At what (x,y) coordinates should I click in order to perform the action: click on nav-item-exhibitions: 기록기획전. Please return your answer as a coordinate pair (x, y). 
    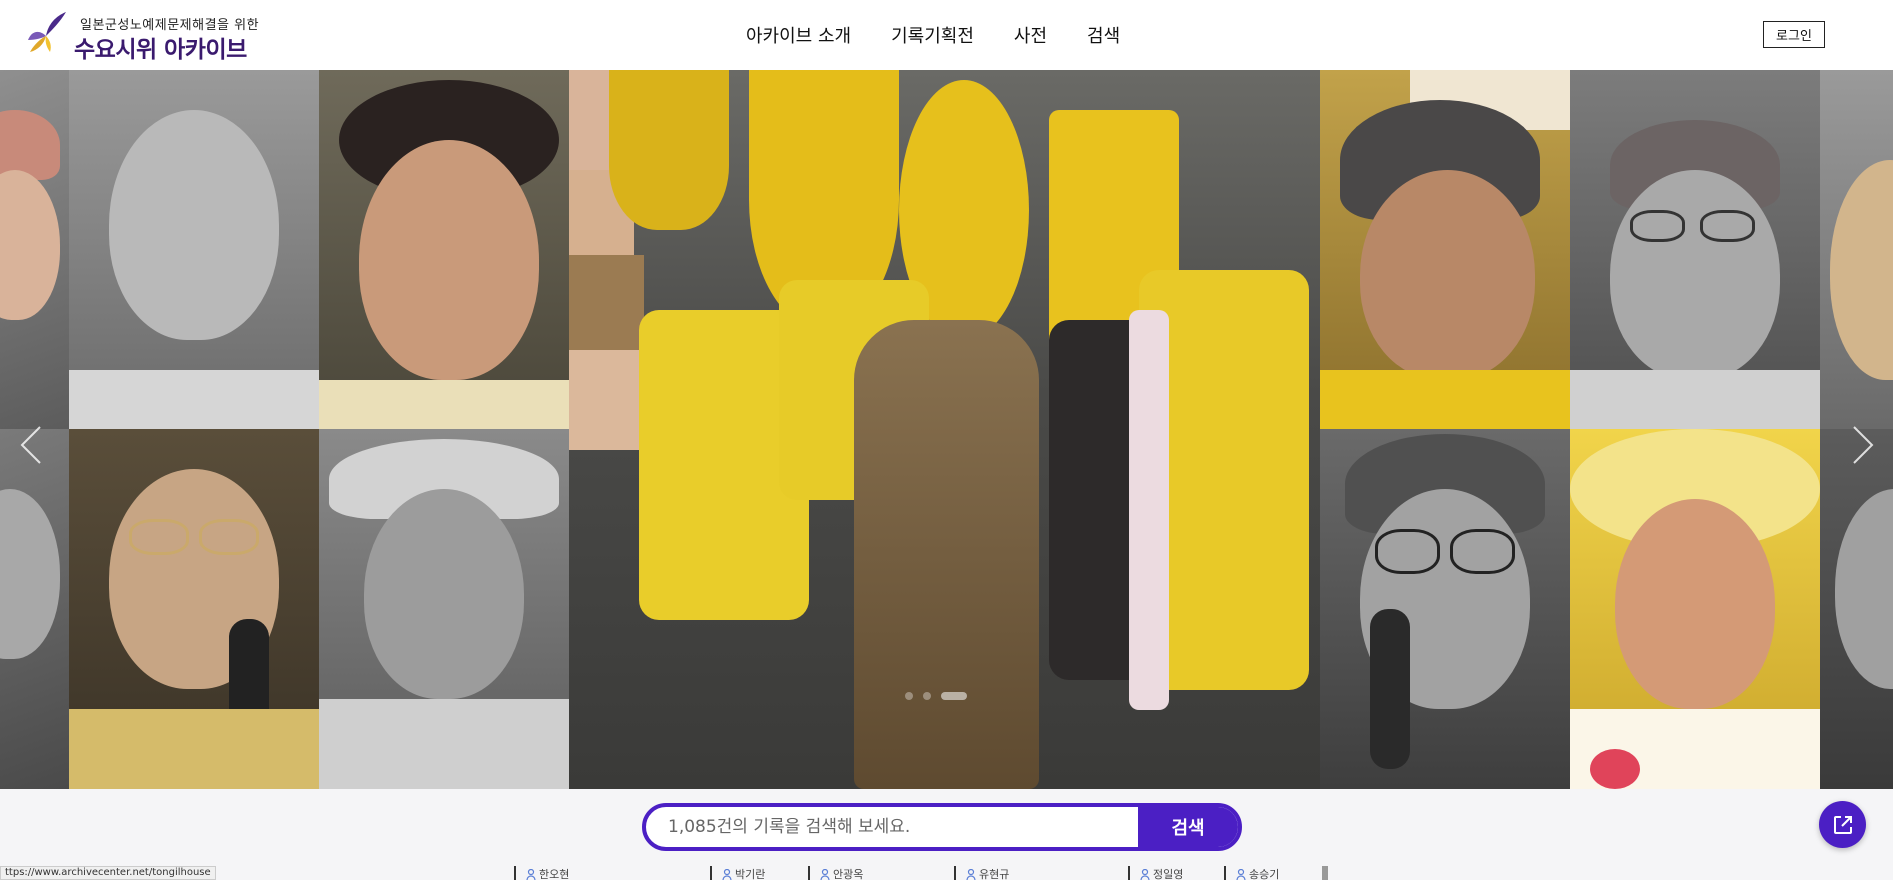
    Looking at the image, I should click on (932, 35).